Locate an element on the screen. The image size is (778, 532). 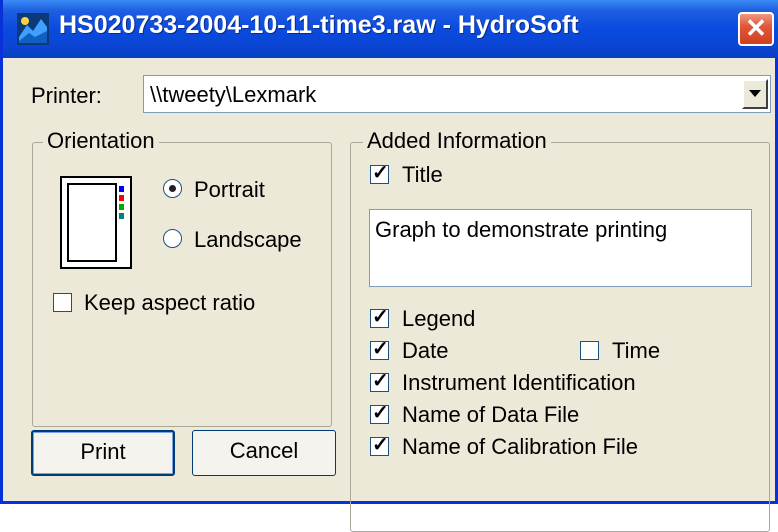
orientation-group-label: Orientation is located at coordinates (101, 141).